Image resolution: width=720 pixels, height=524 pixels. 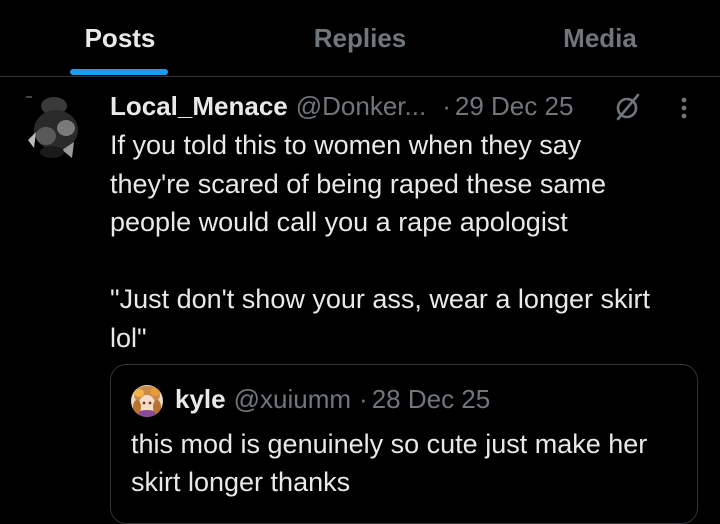 I want to click on post-line: people would call you a rape apologist, so click(x=339, y=222).